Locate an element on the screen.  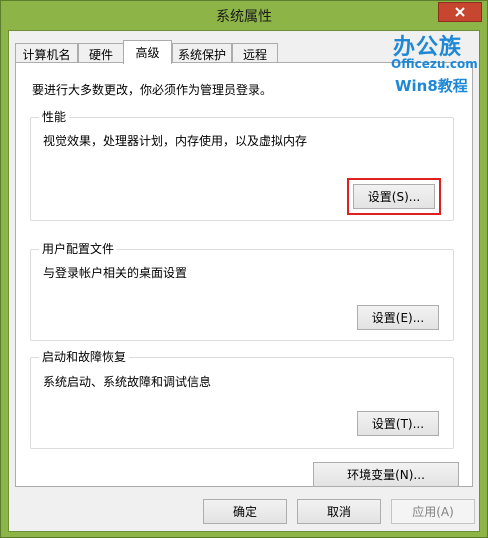
watermark-bottom: Win8教程 is located at coordinates (431, 86).